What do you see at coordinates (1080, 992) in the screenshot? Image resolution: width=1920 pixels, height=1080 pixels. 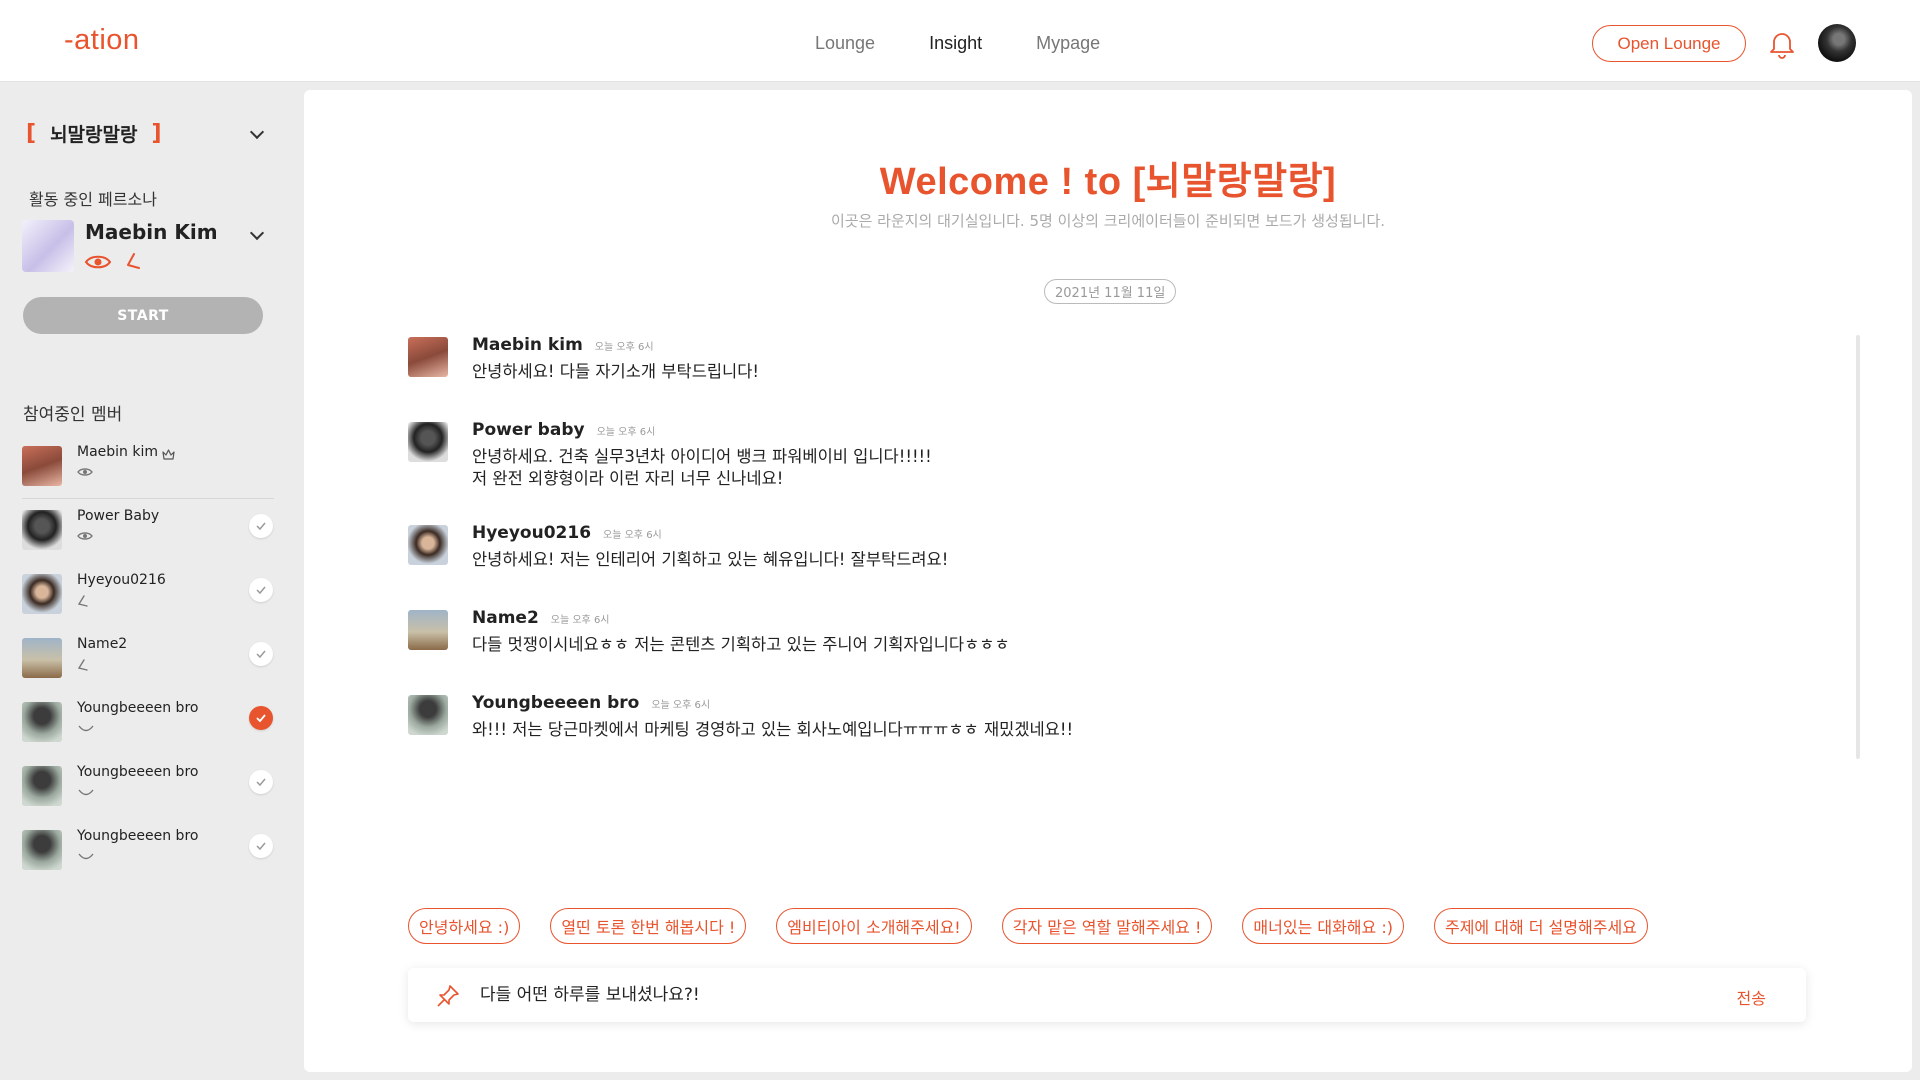 I see `message-input` at bounding box center [1080, 992].